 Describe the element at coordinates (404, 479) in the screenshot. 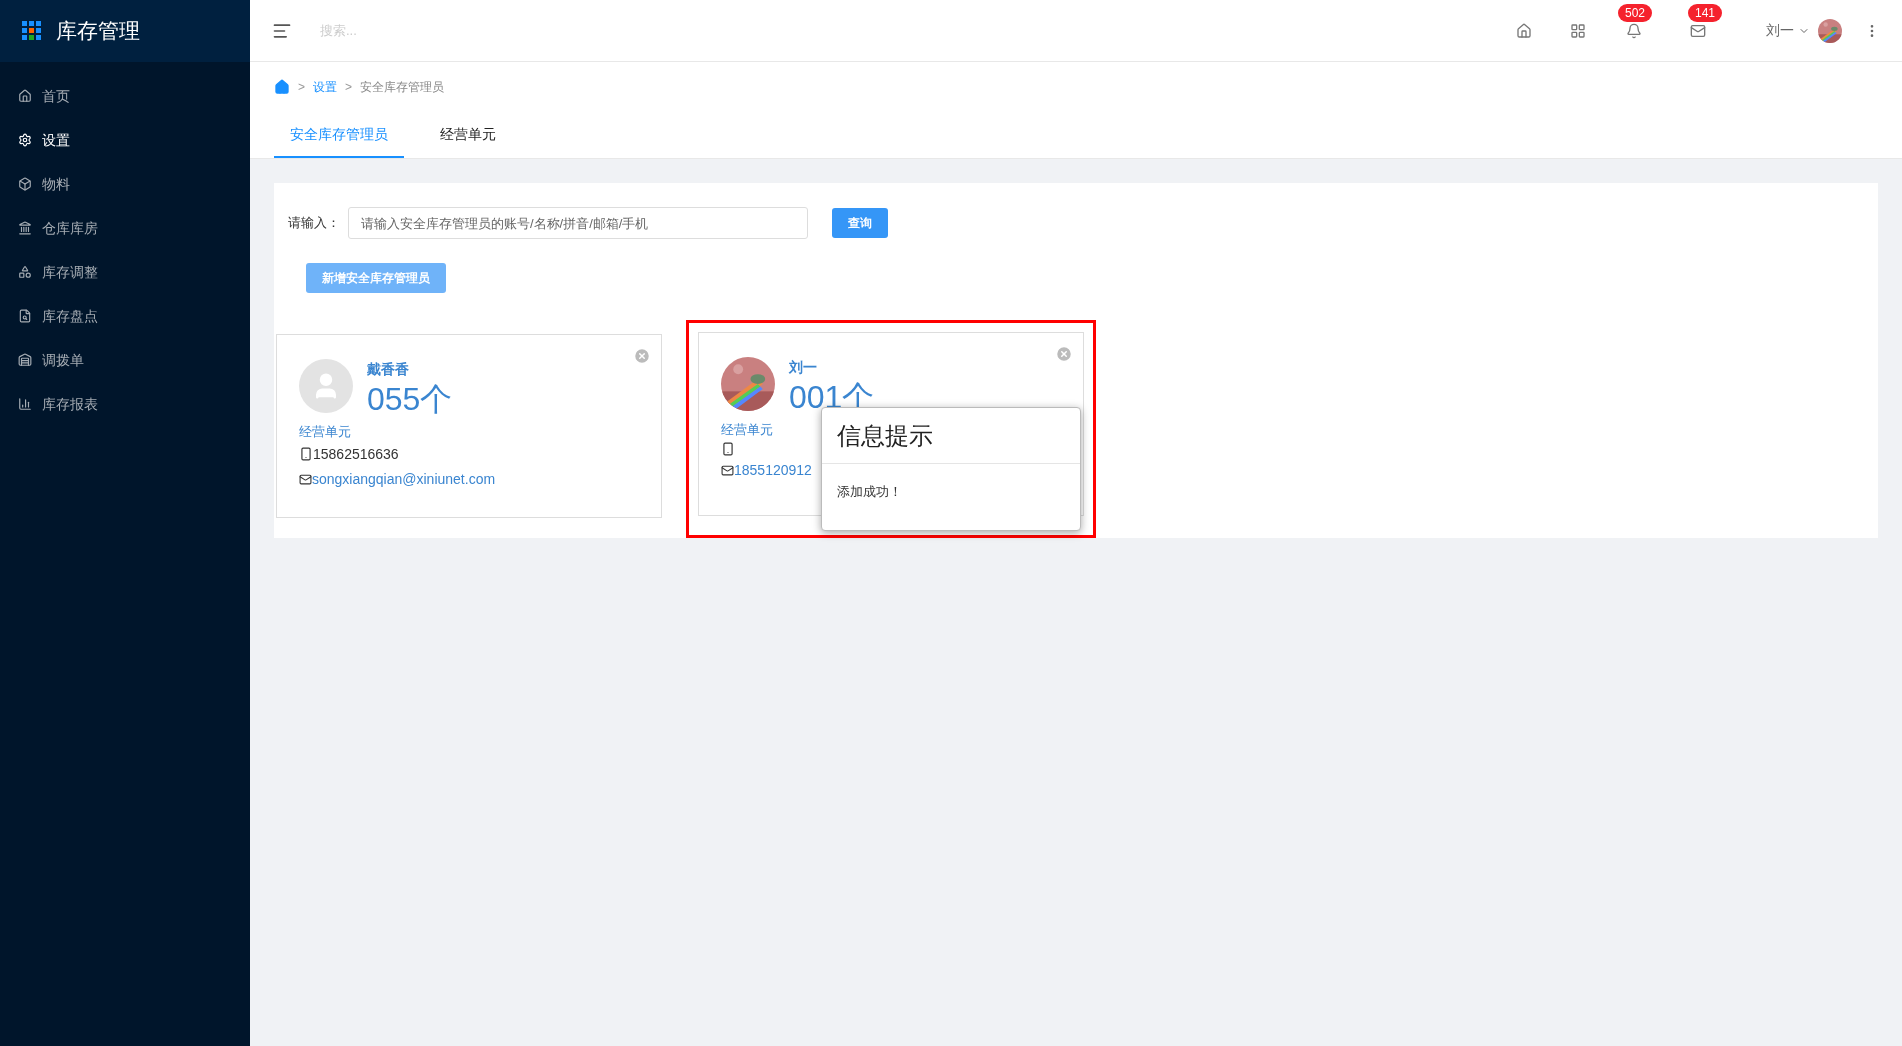

I see `email-link: songxiangqian@xiniunet.com` at that location.